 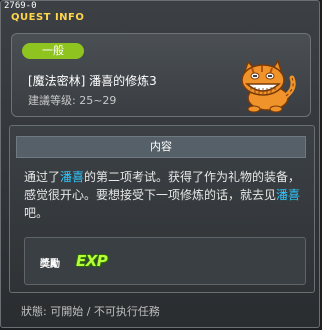 What do you see at coordinates (42, 177) in the screenshot?
I see `description-text: 通过了` at bounding box center [42, 177].